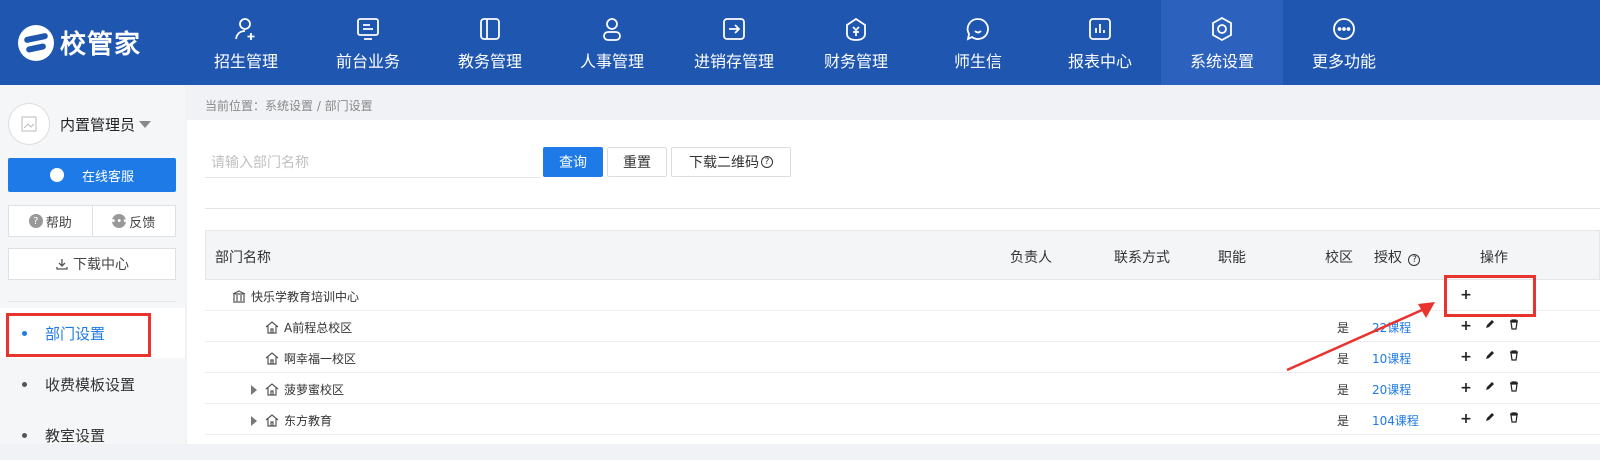 This screenshot has height=460, width=1600. I want to click on download-center-label: 下载中心, so click(101, 265).